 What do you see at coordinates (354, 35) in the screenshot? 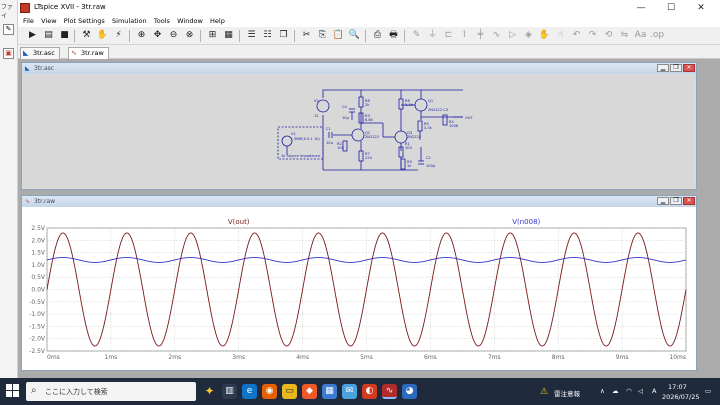
I see `find-icon: 🔍` at bounding box center [354, 35].